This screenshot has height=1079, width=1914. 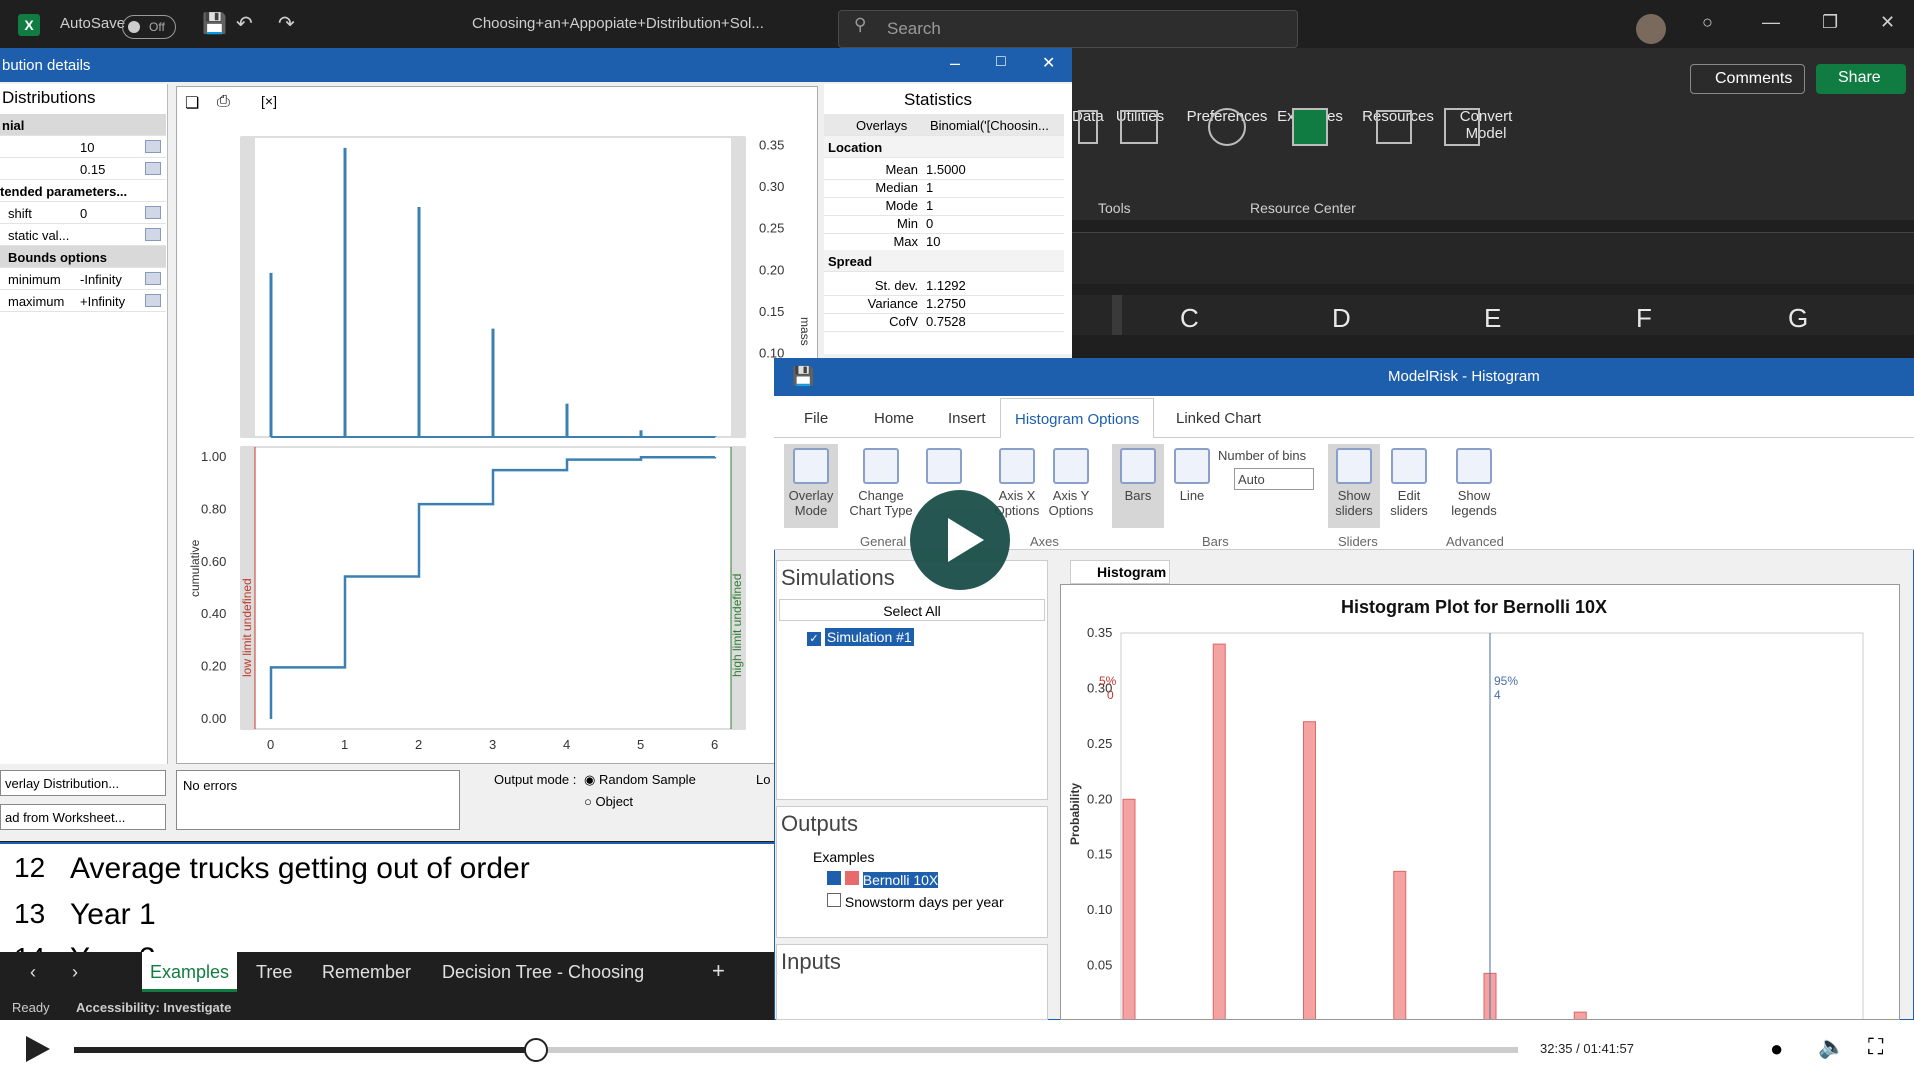 I want to click on param-row: 10, so click(x=83, y=147).